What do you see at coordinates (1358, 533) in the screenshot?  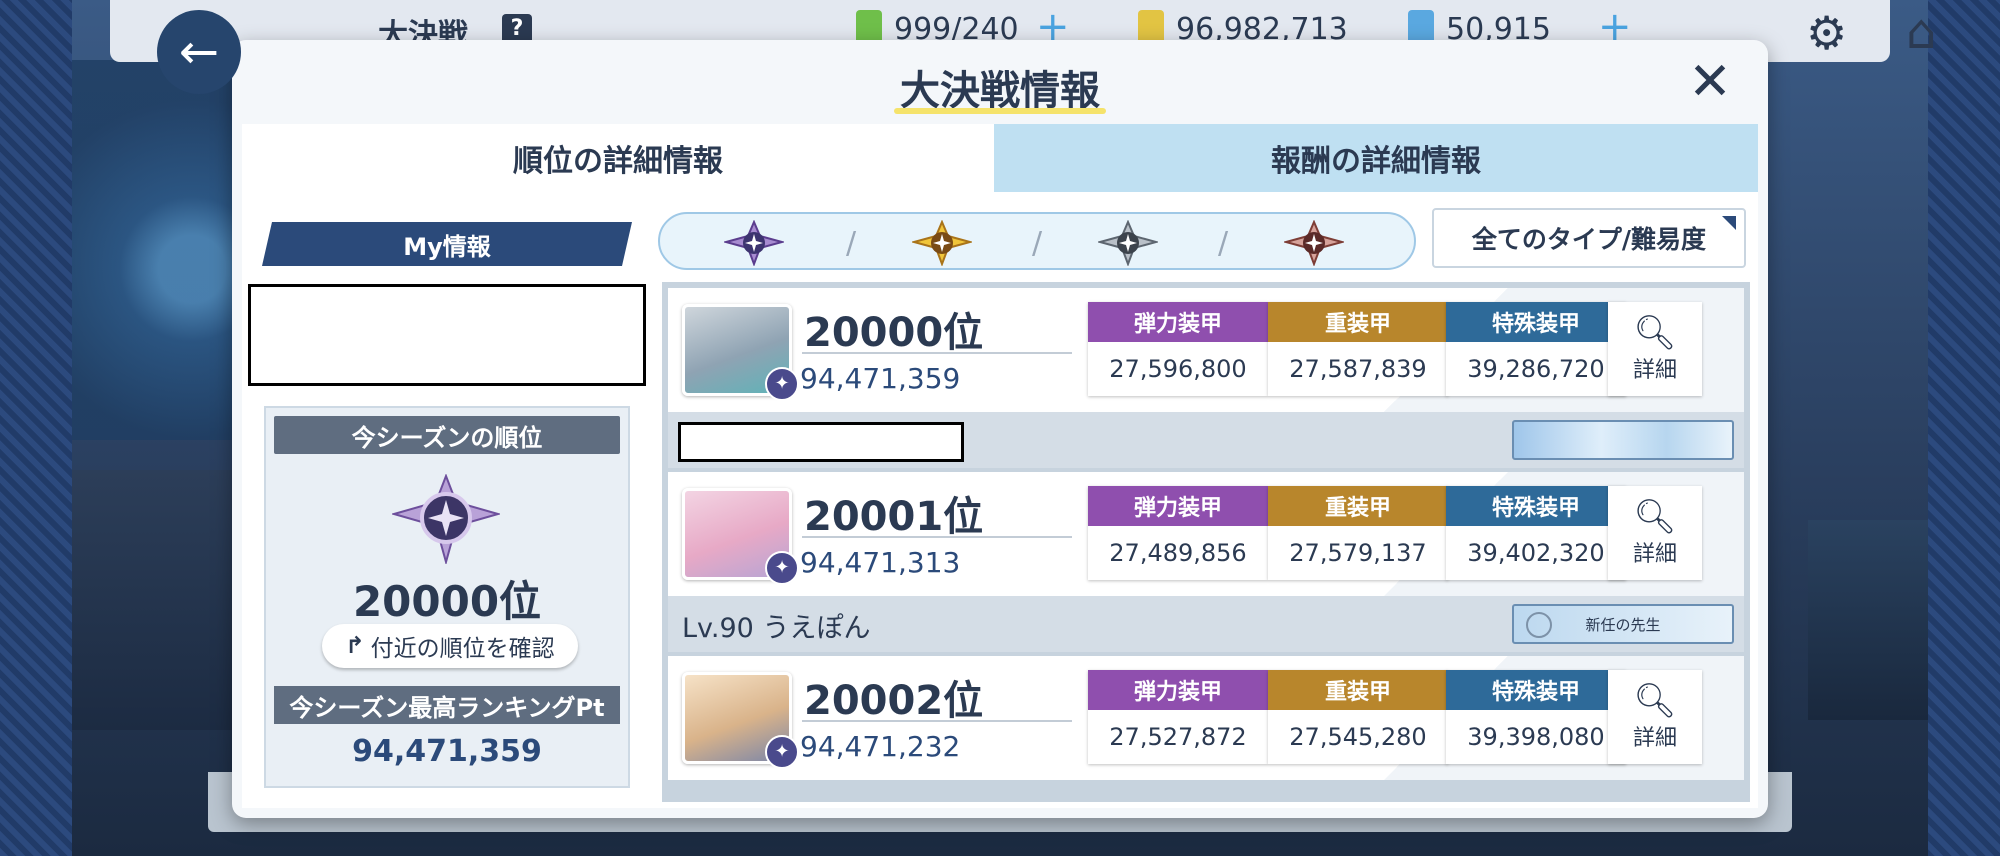 I see `heavy-armor-score: 重装甲 27,579,137` at bounding box center [1358, 533].